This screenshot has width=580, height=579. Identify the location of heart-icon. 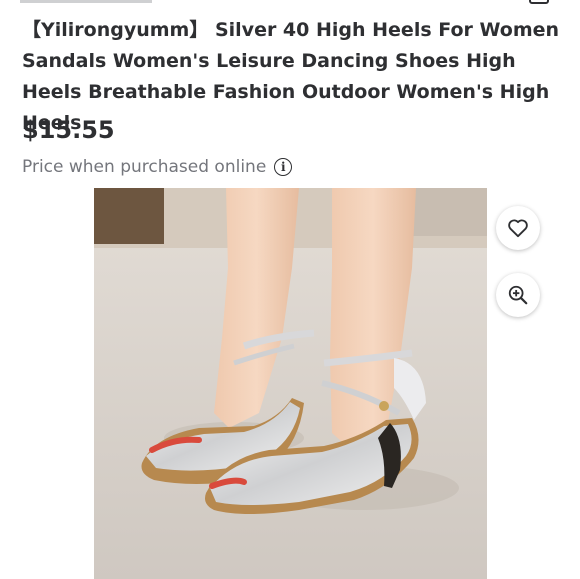
(518, 228).